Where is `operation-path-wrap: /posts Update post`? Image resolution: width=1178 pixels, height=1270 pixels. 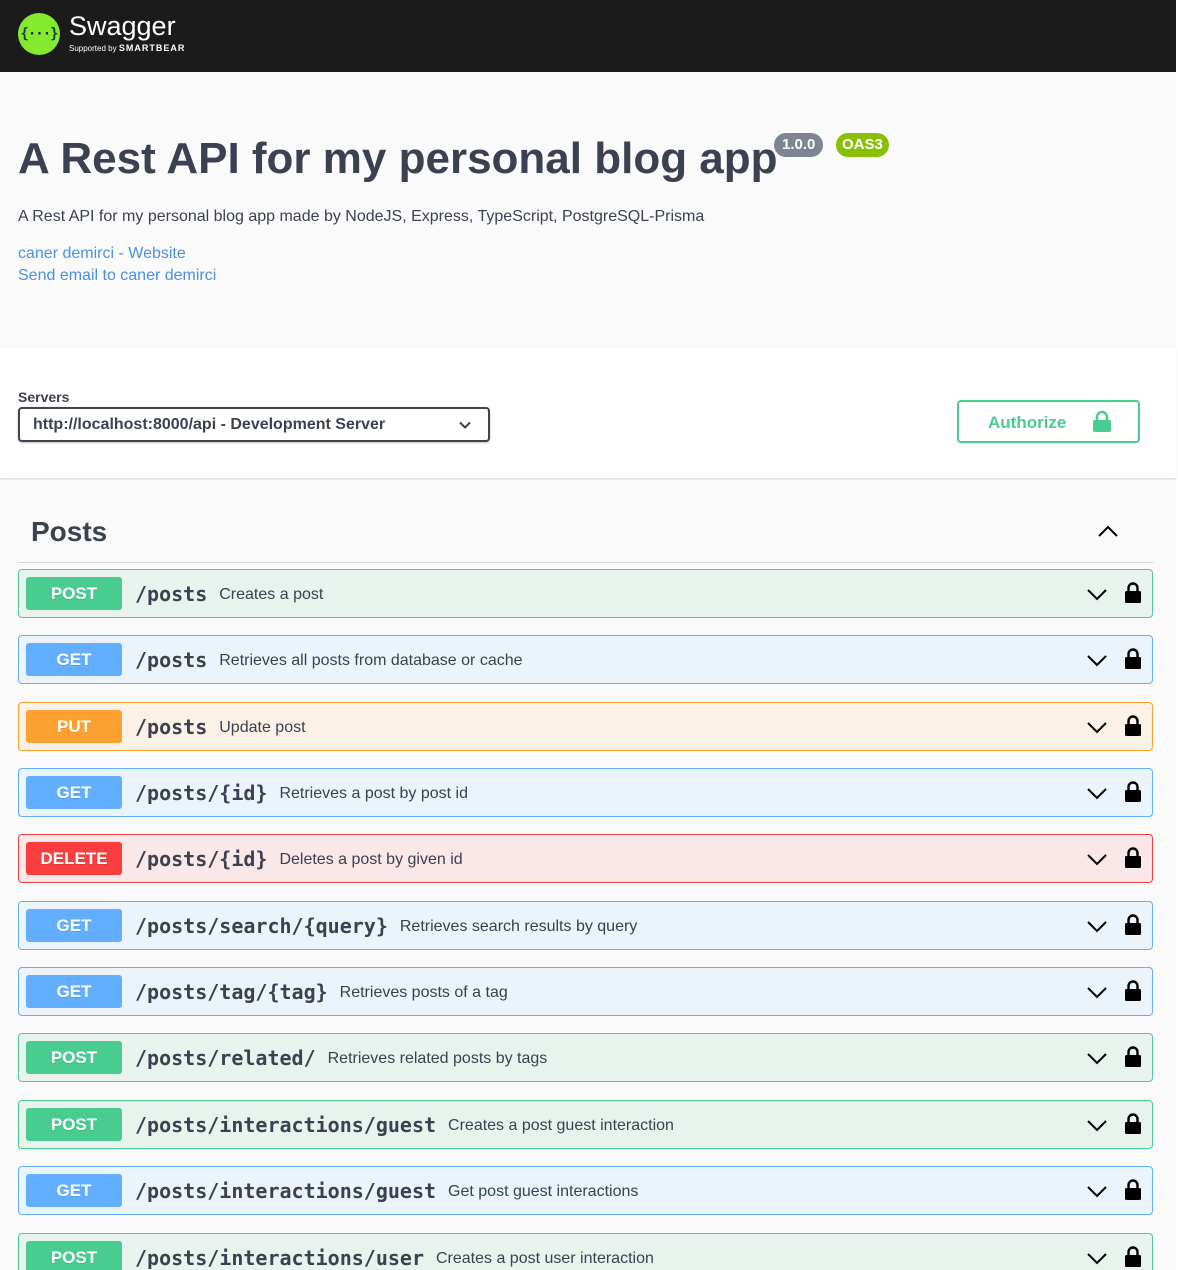
operation-path-wrap: /posts Update post is located at coordinates (220, 727).